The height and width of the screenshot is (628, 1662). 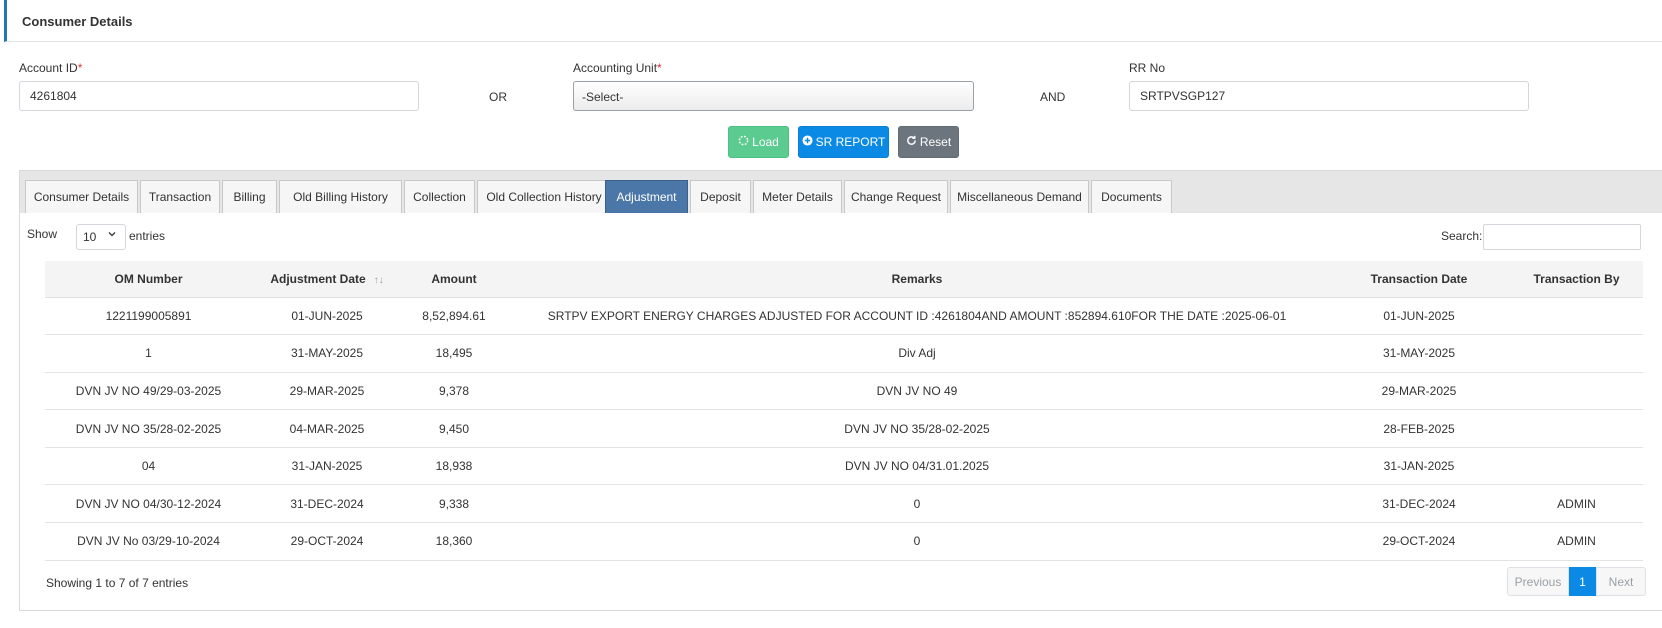 I want to click on accounting-unit-label: Accounting Unit*, so click(x=617, y=68).